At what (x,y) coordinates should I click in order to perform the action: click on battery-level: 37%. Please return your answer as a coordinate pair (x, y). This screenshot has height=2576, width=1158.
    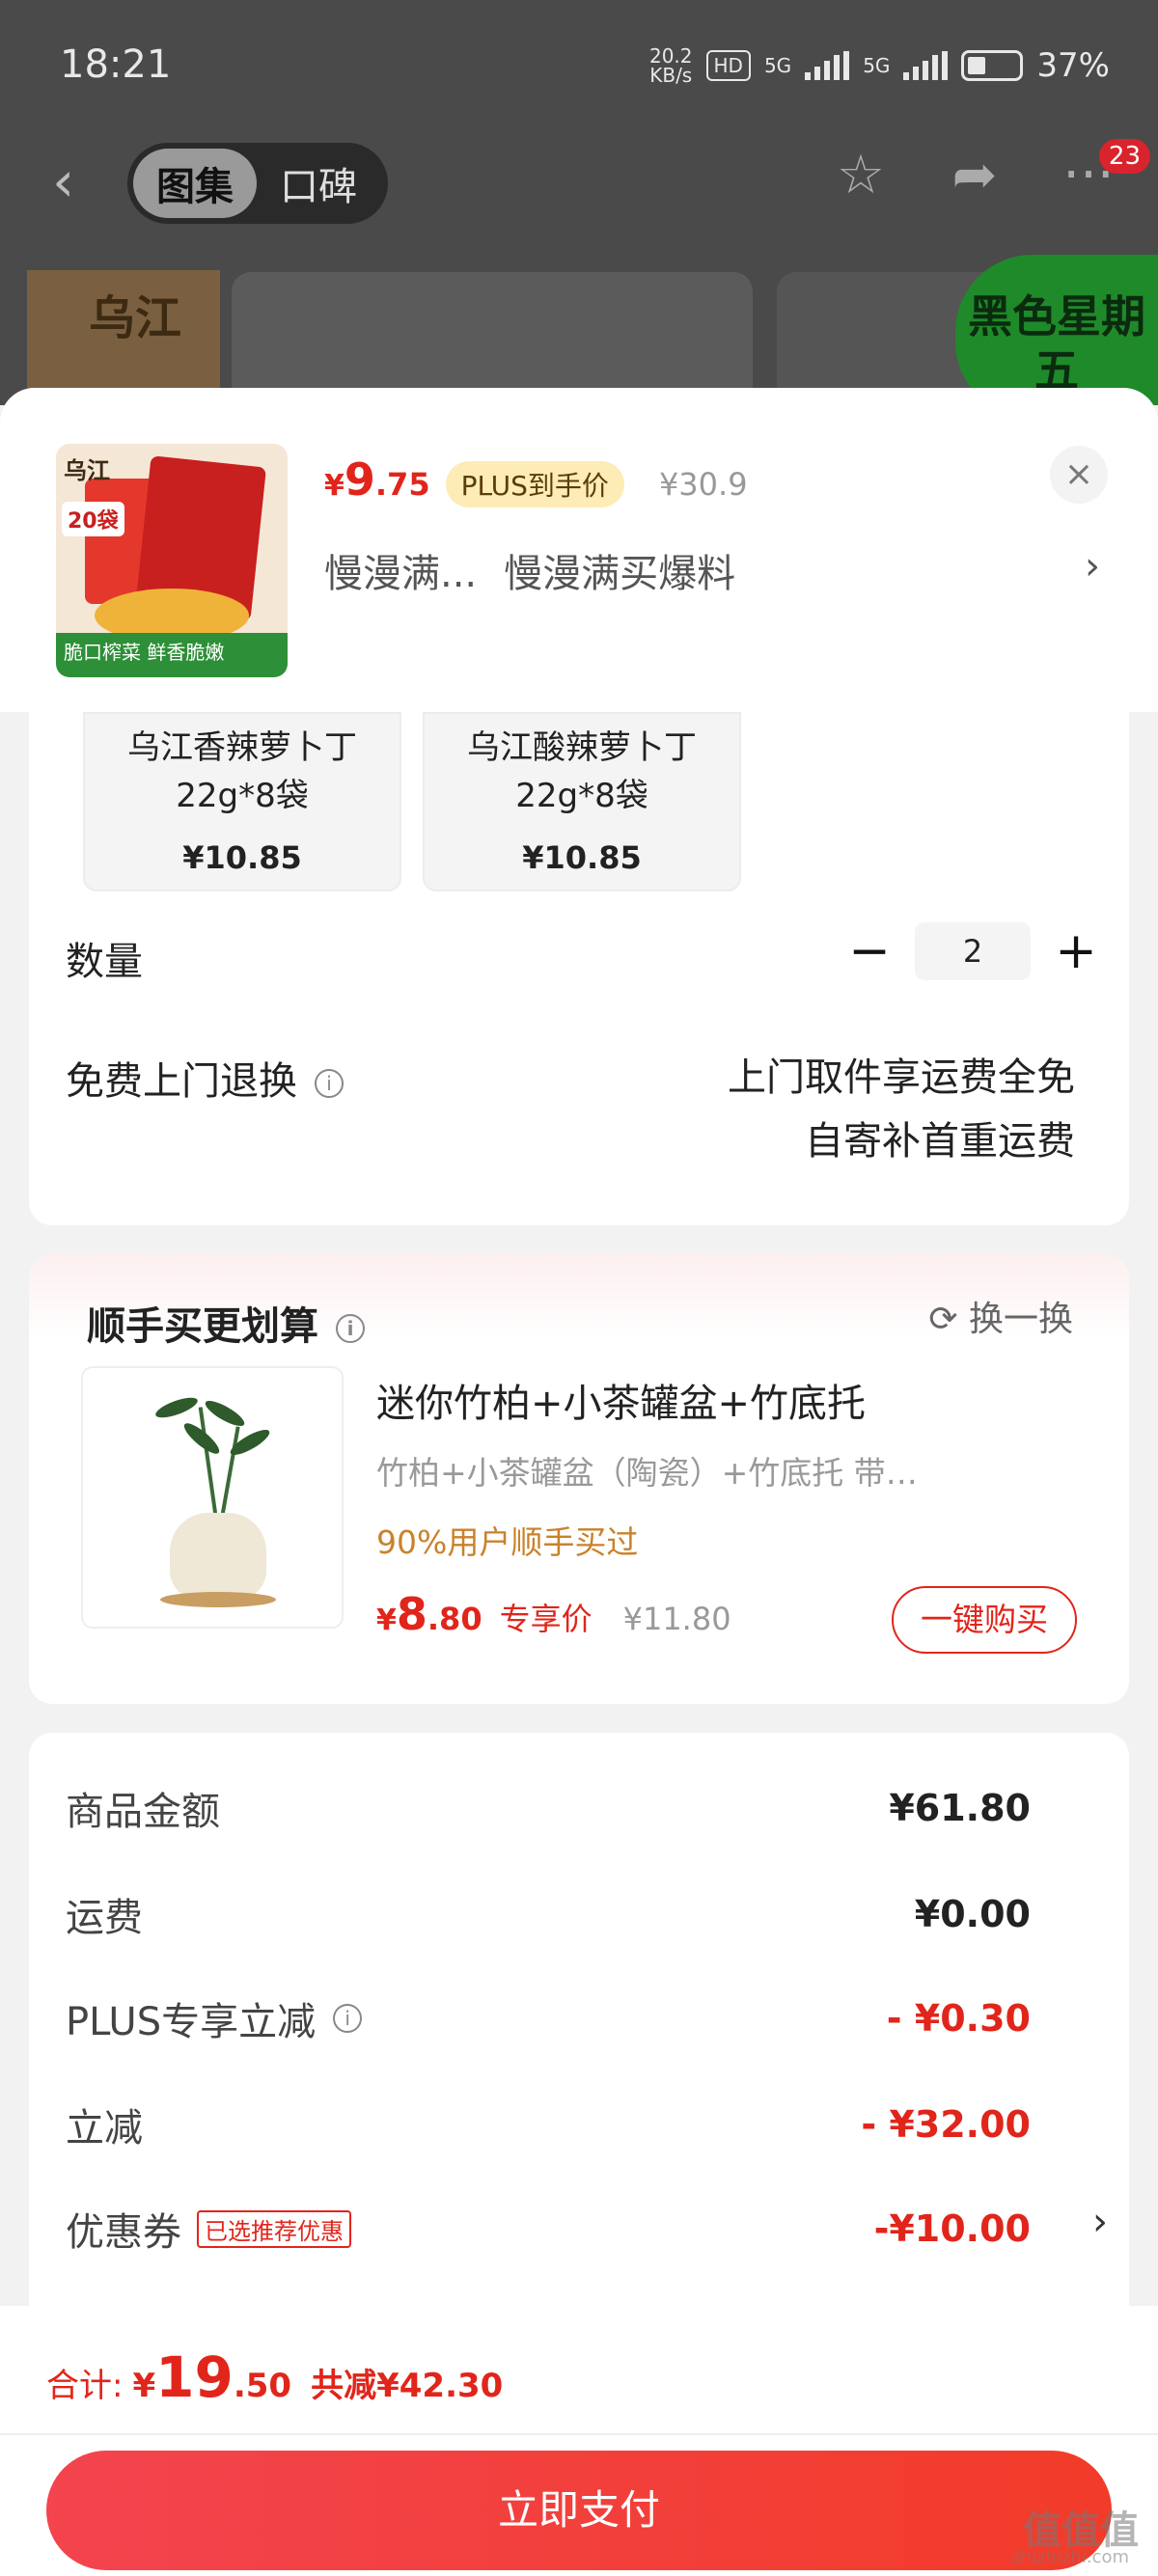
    Looking at the image, I should click on (1073, 65).